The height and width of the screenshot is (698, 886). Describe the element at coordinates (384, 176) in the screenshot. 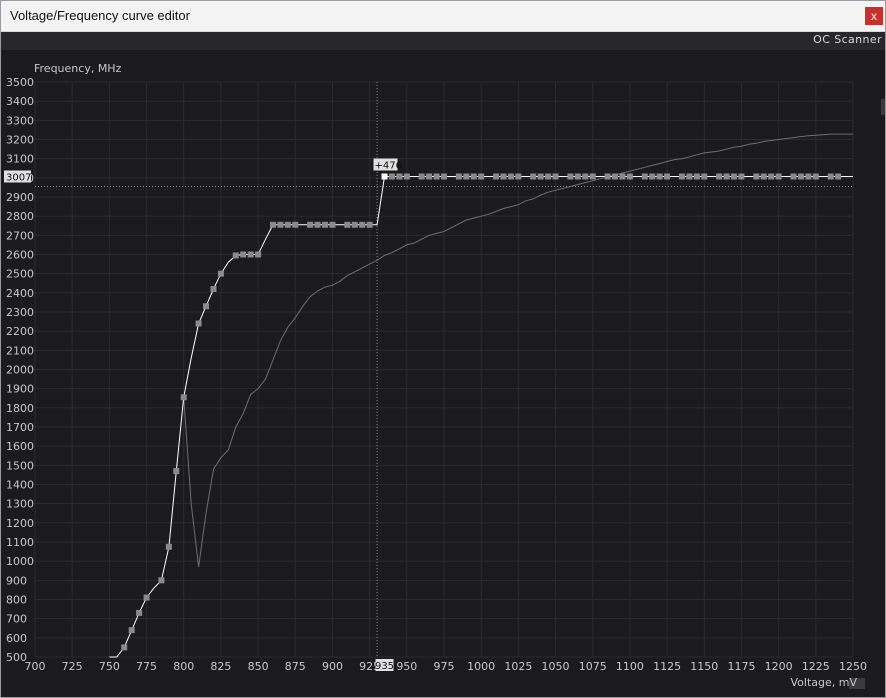

I see `selected-point-marker` at that location.